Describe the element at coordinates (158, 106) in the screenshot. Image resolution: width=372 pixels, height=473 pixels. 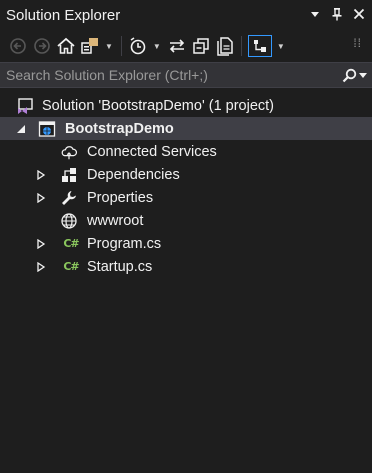
I see `solution-label: Solution 'BootstrapDemo' (1 project)` at that location.